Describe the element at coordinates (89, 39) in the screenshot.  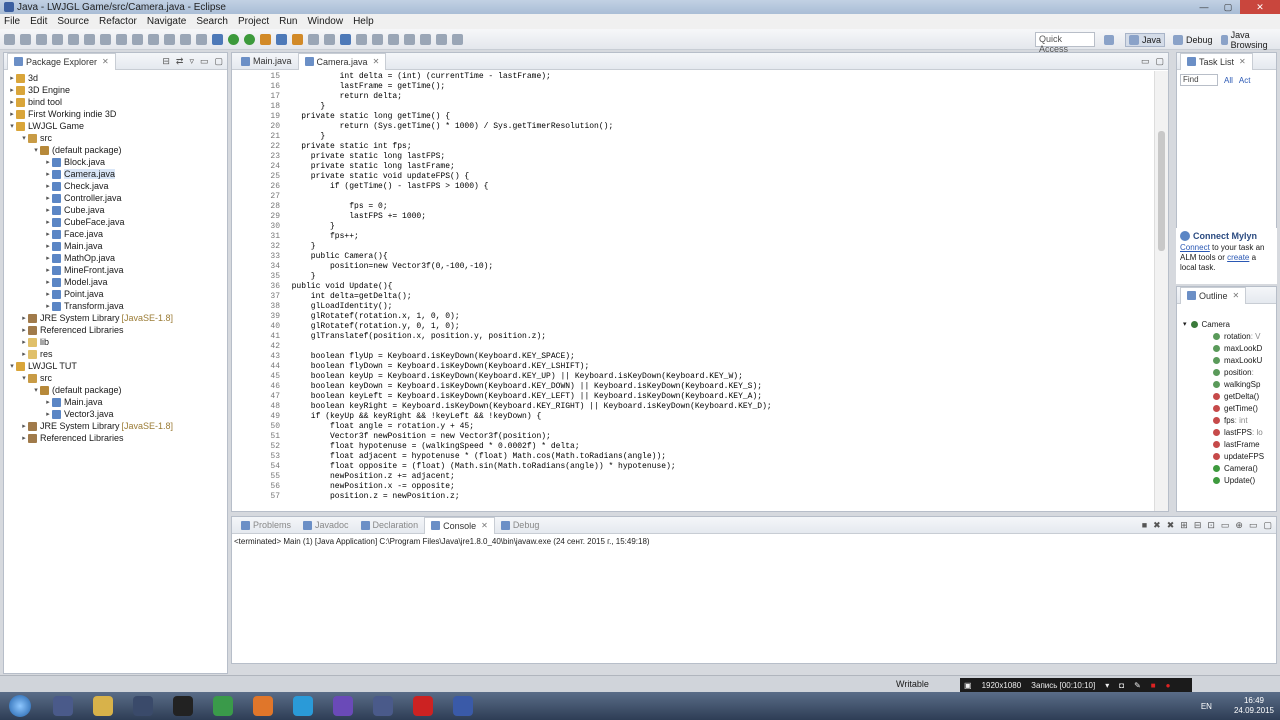
I see `resume-icon` at that location.